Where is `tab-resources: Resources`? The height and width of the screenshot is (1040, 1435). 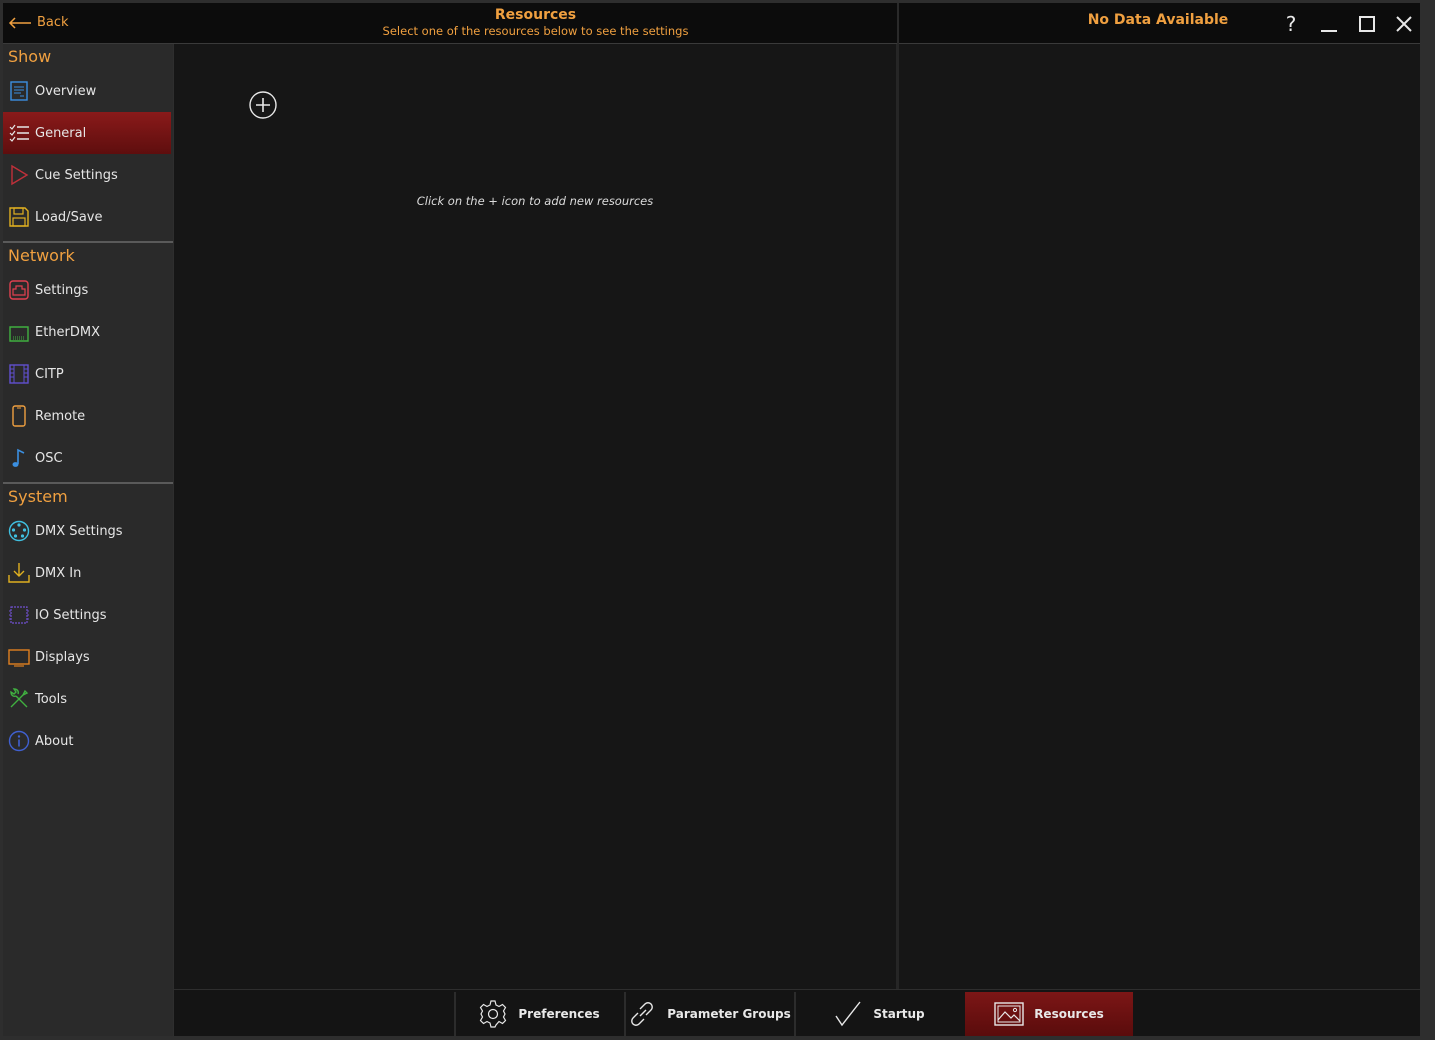
tab-resources: Resources is located at coordinates (1049, 1014).